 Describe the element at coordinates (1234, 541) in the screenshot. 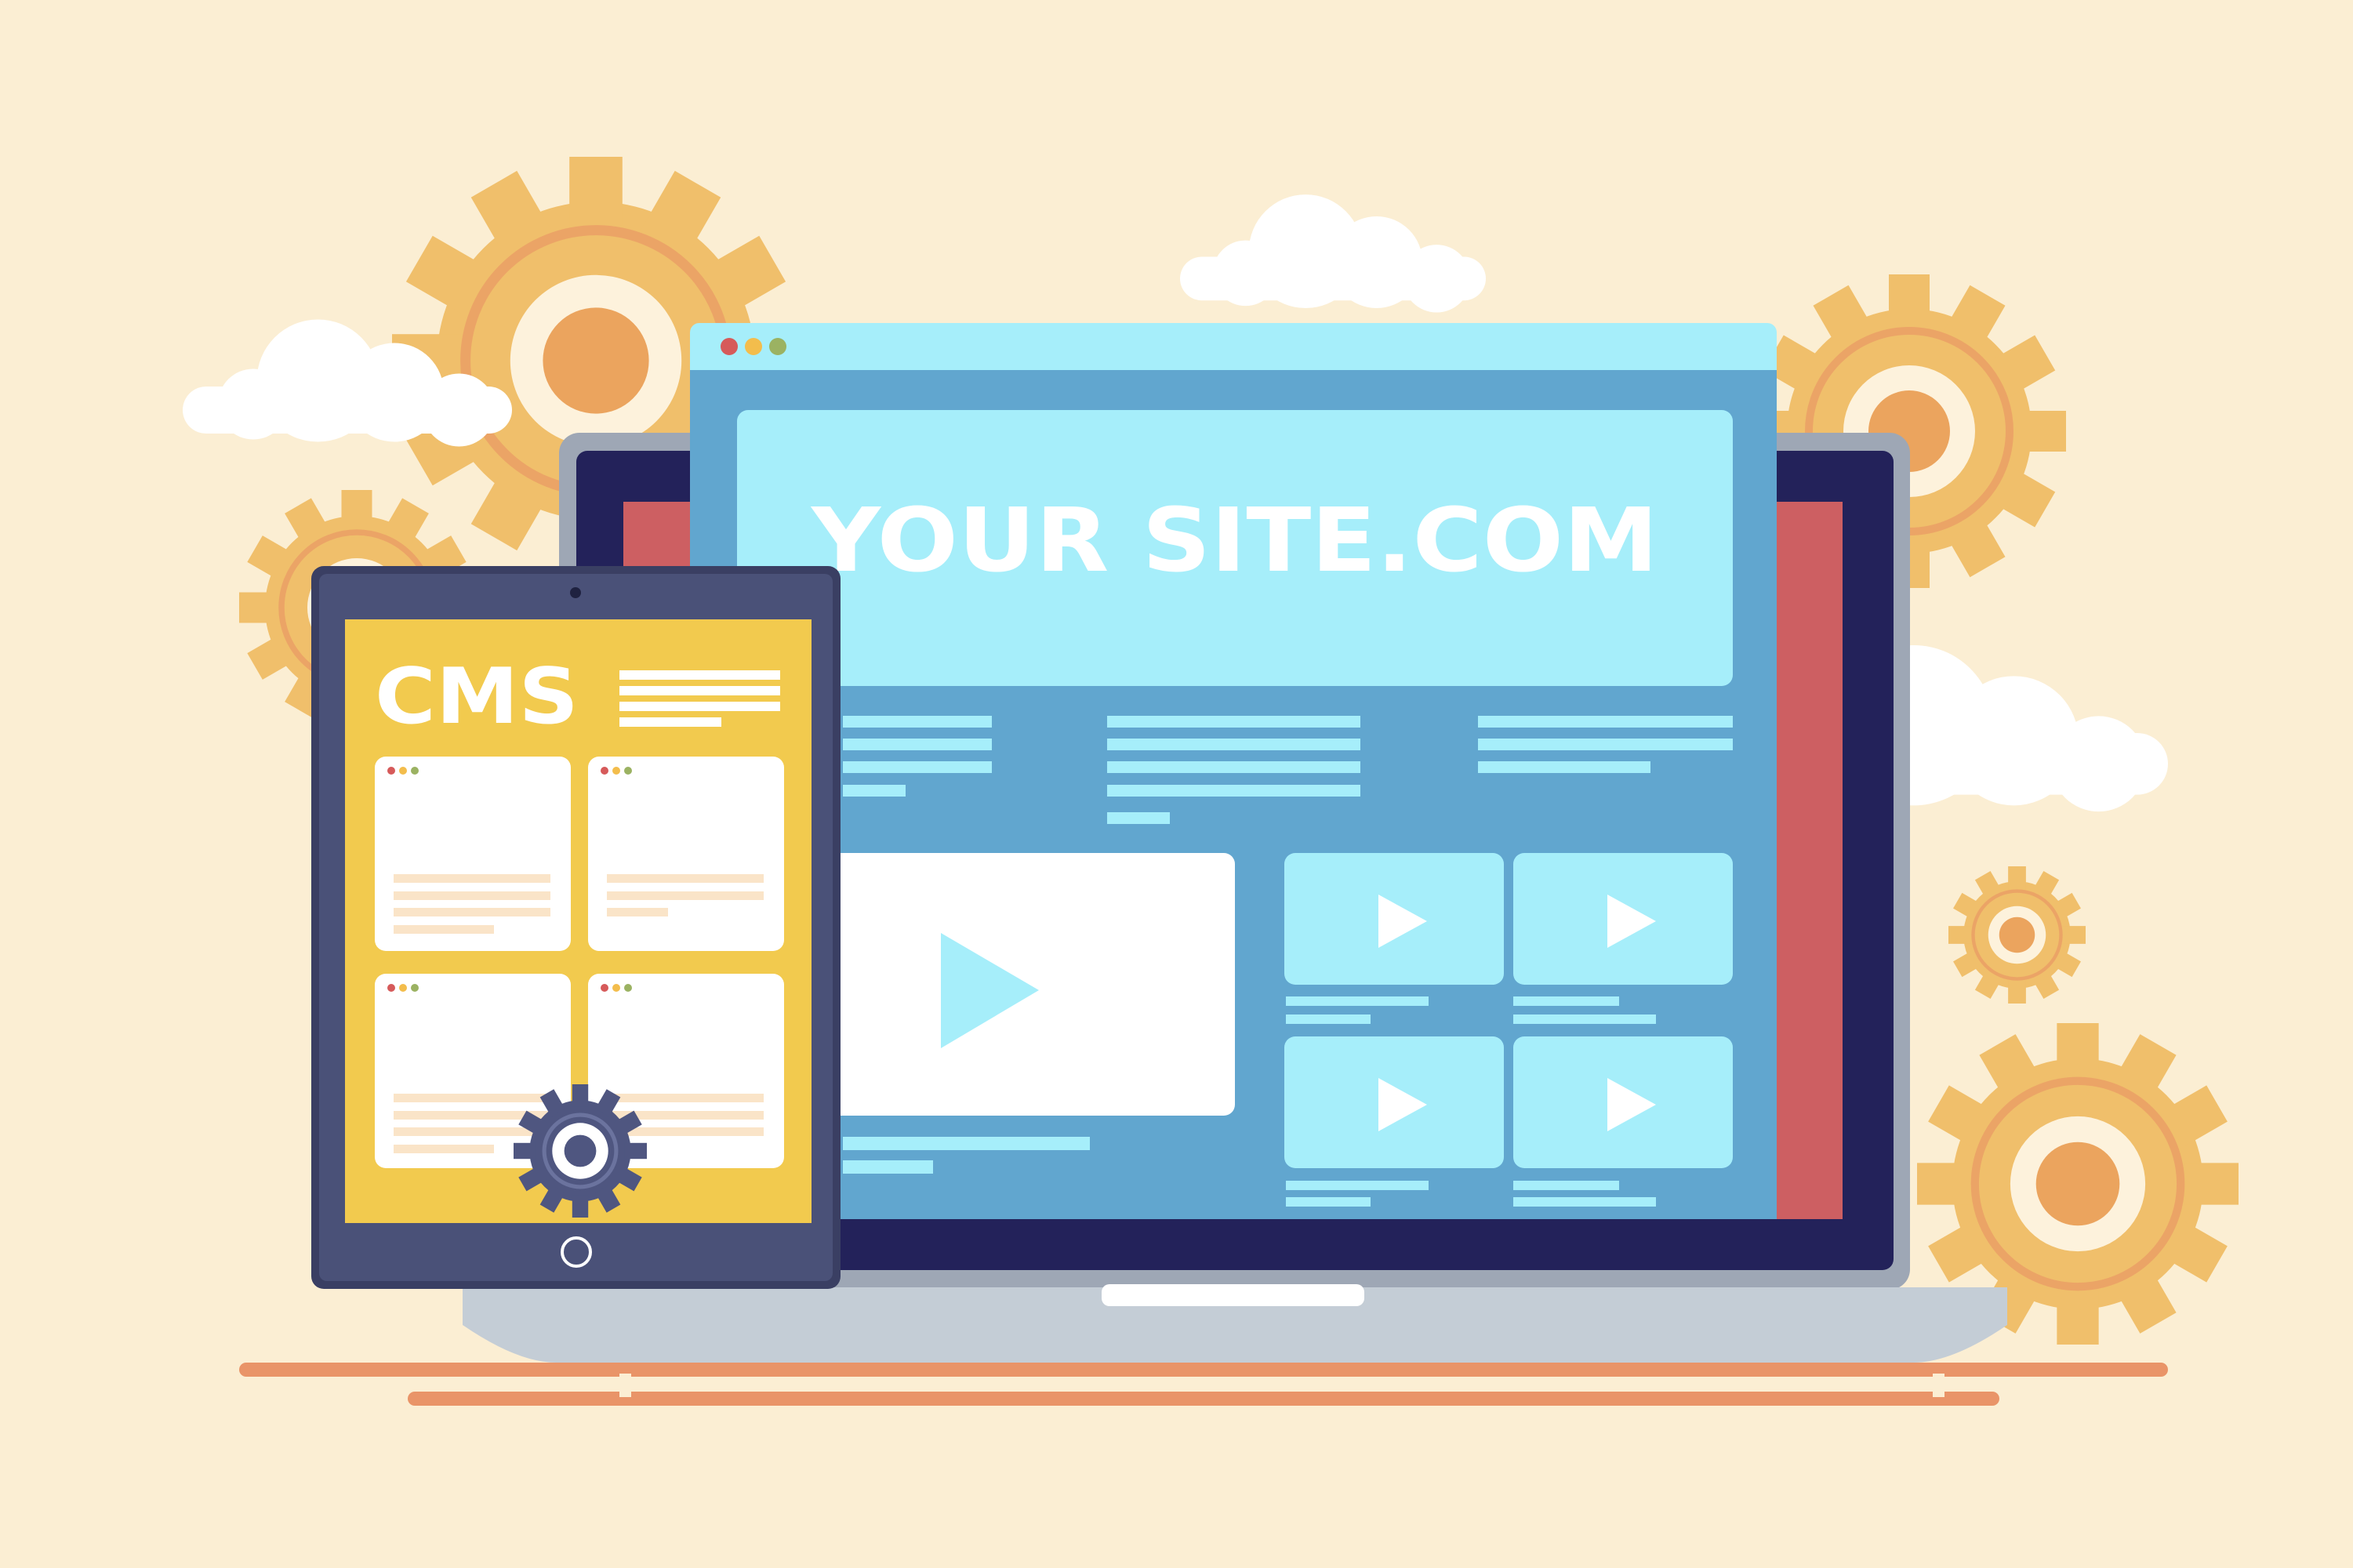

I see `site-title: YOUR SITE.COM` at that location.